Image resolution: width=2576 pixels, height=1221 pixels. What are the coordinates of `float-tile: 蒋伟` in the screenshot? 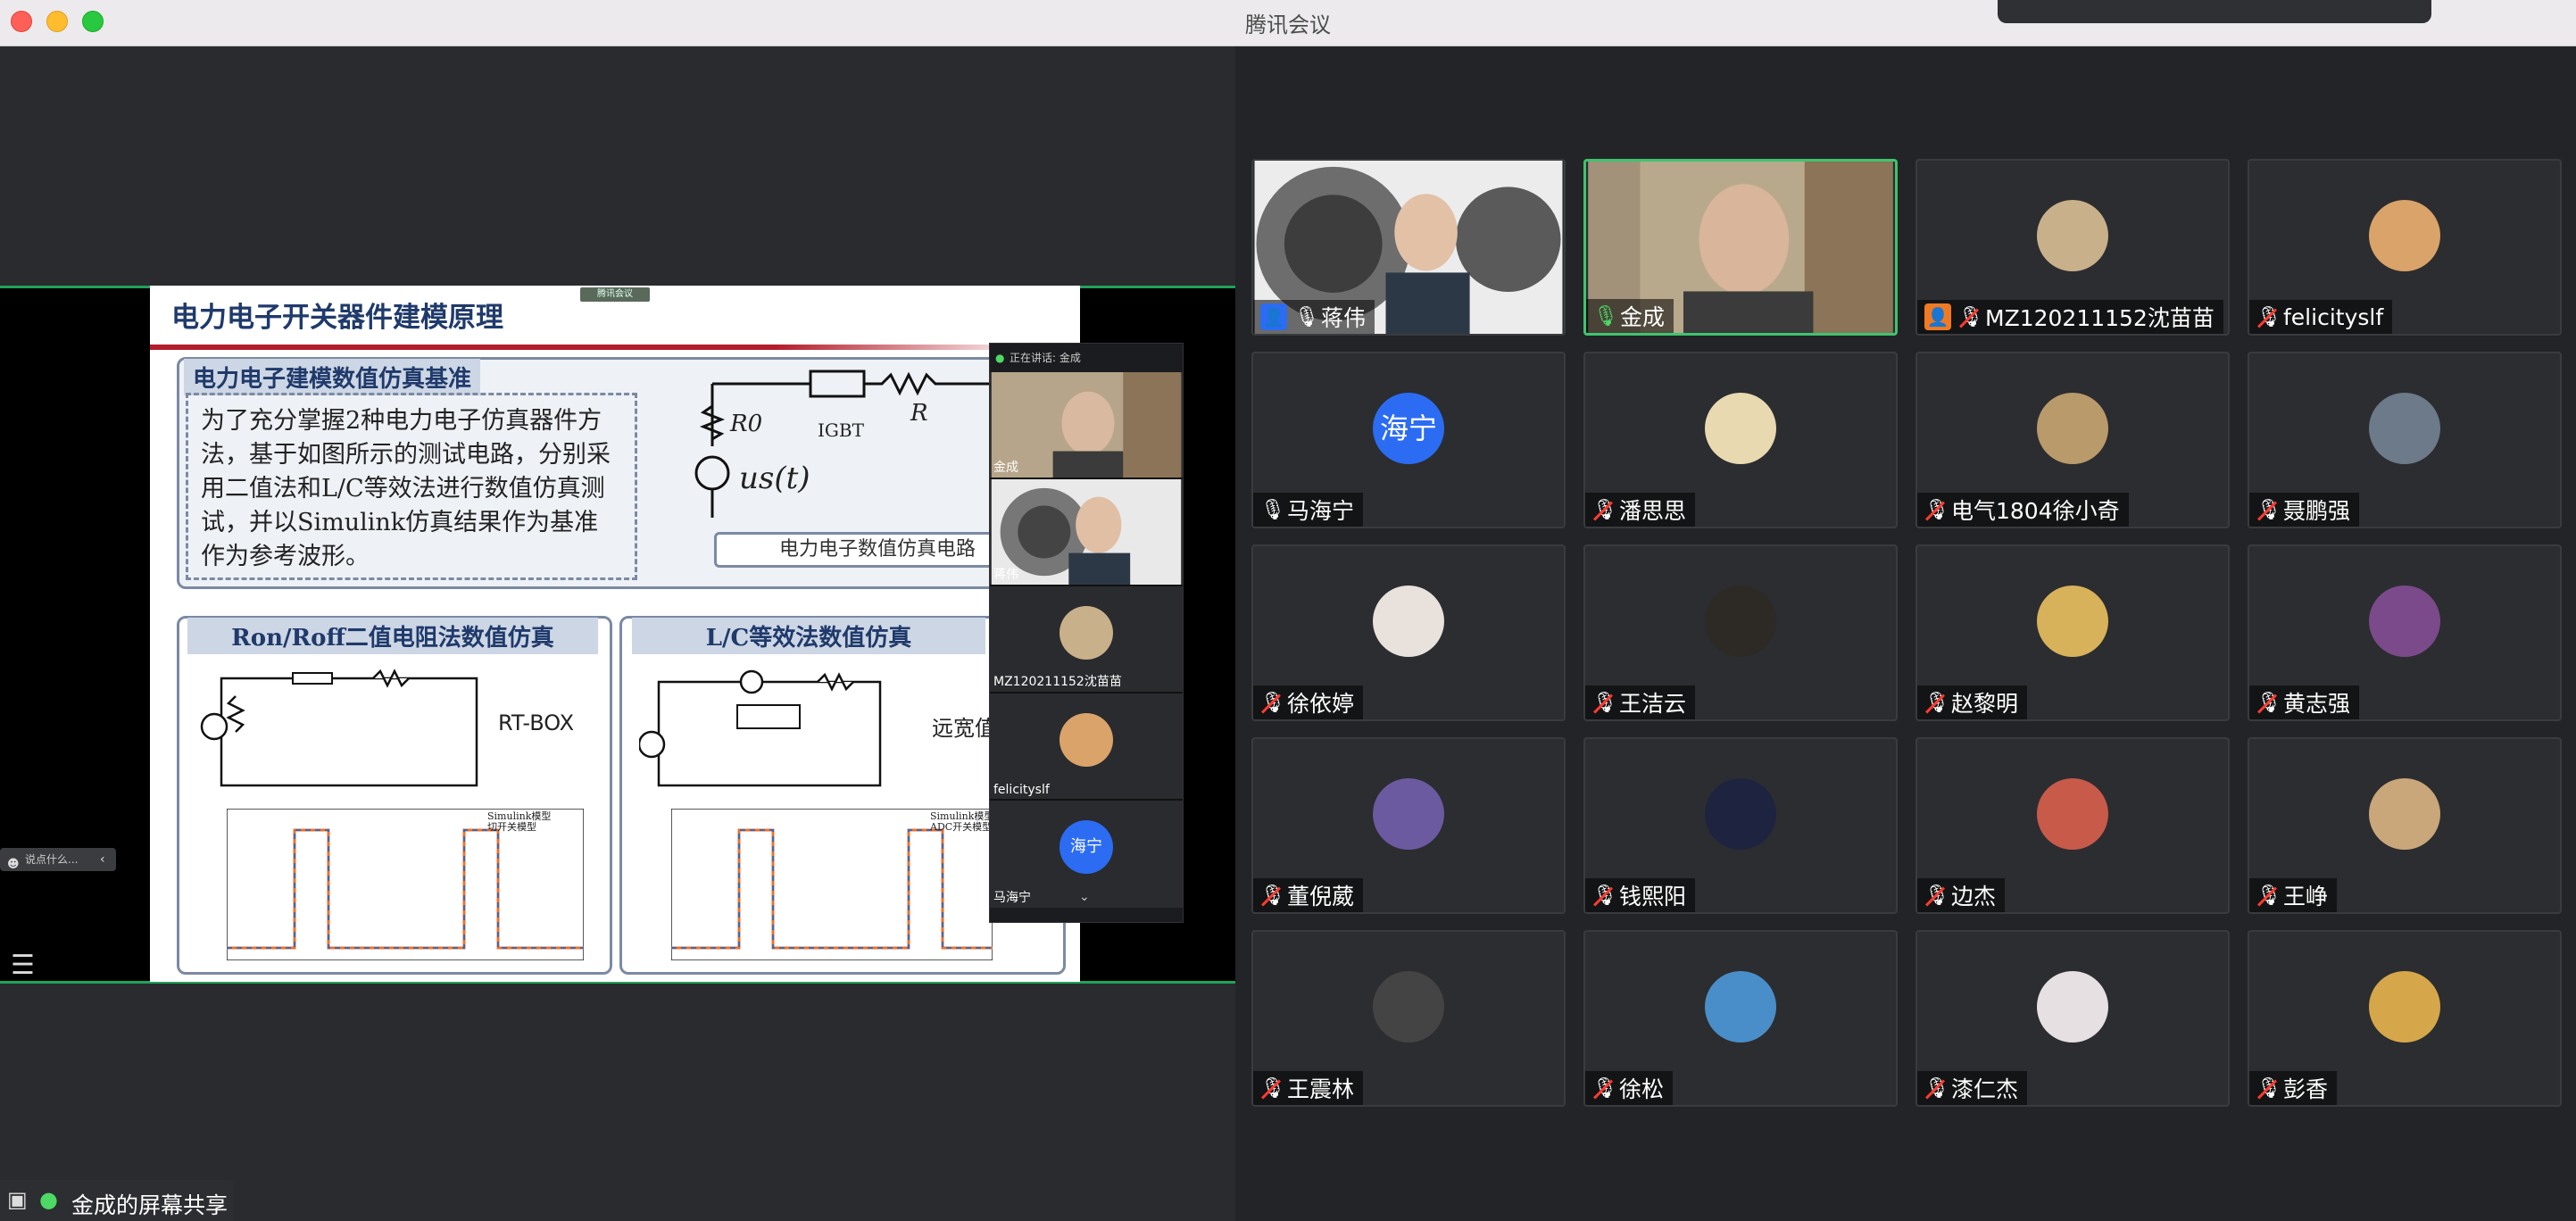 It's located at (1086, 532).